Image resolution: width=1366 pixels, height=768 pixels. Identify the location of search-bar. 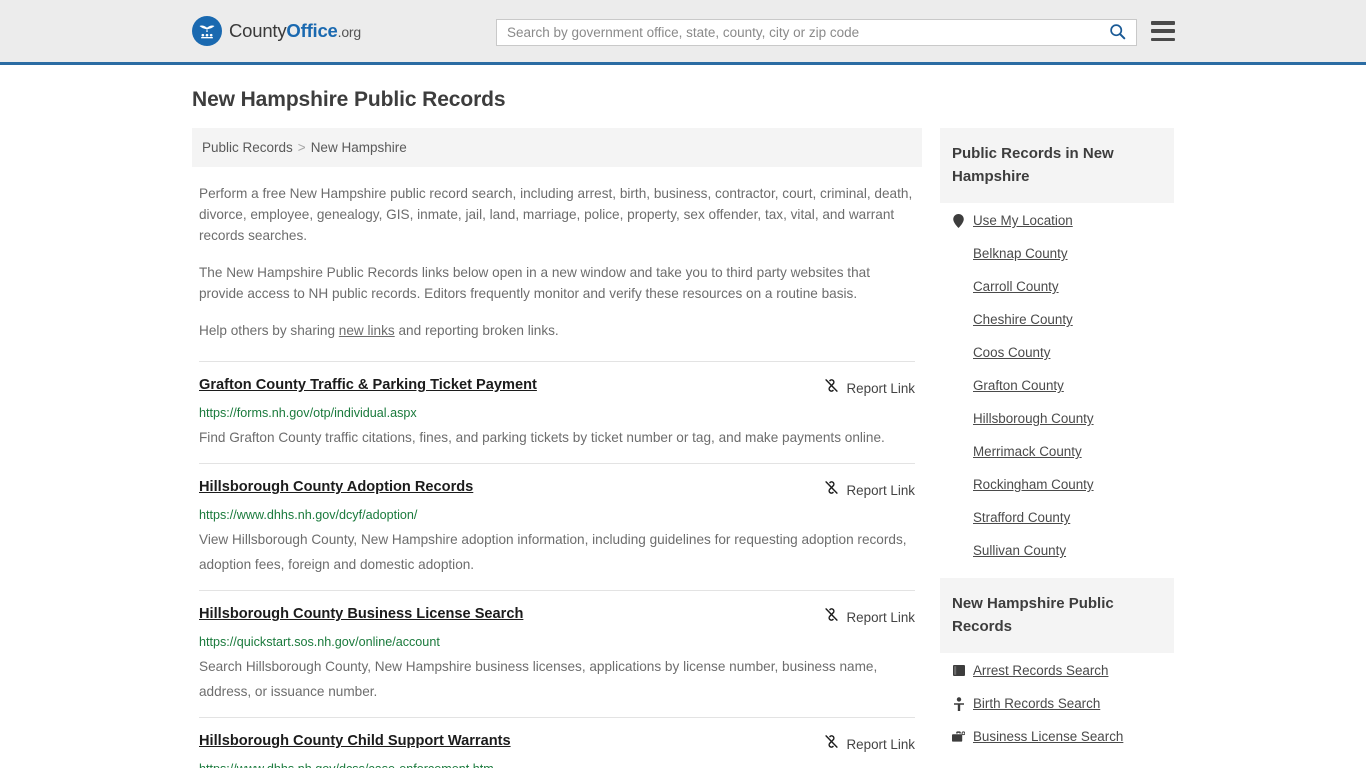
(816, 32).